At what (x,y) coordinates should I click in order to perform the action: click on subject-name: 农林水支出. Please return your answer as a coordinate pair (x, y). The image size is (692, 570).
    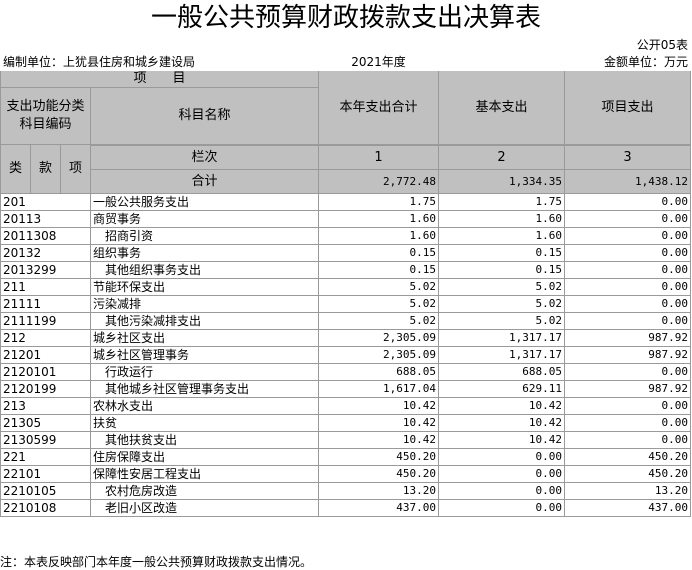
    Looking at the image, I should click on (204, 406).